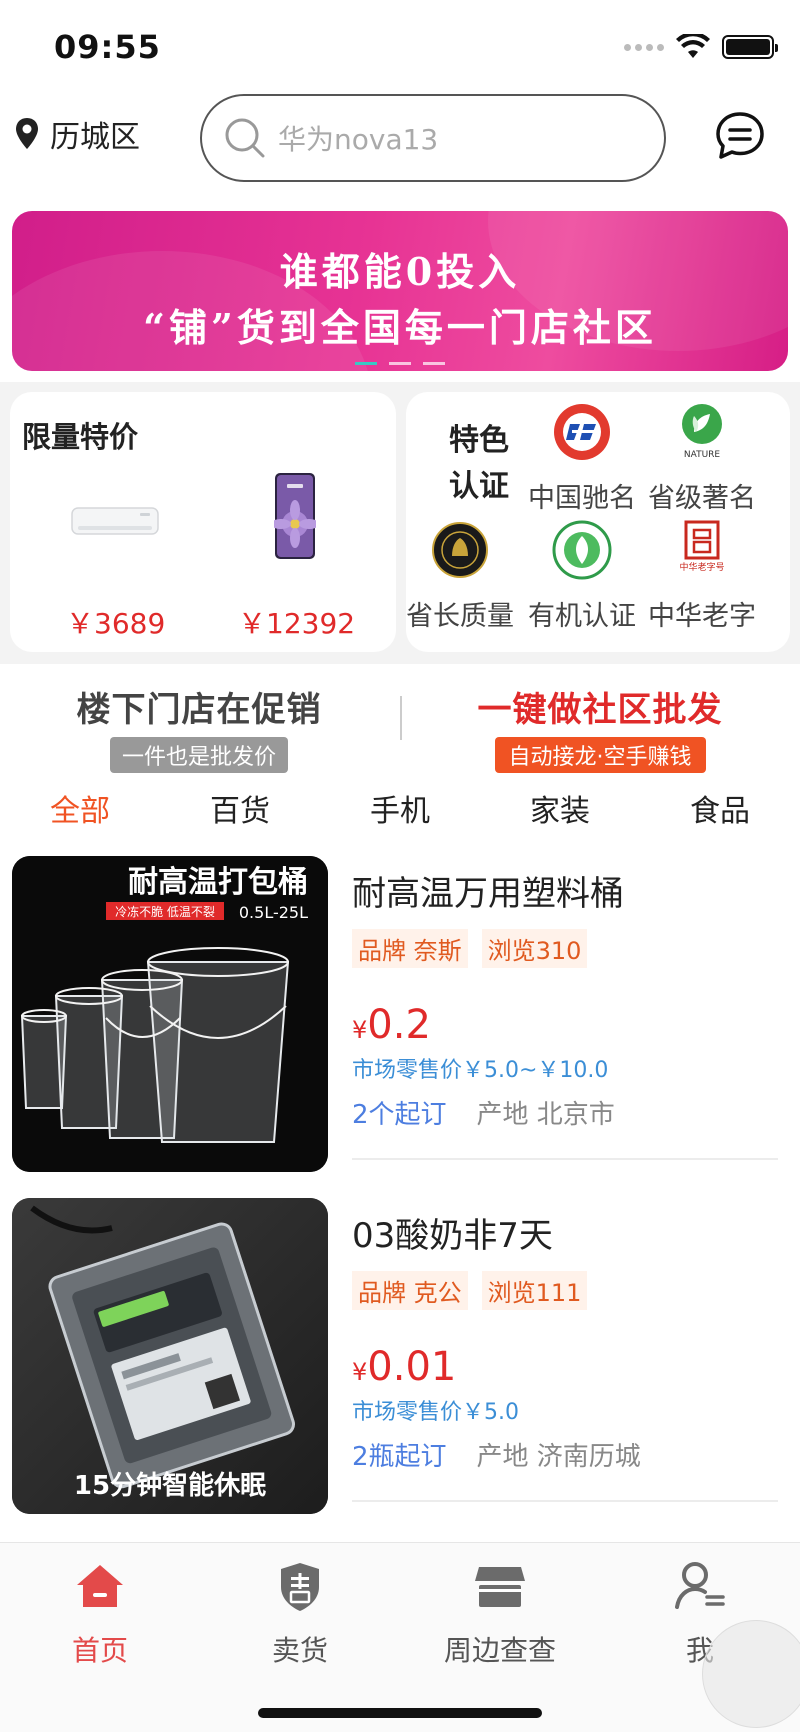 The image size is (800, 1732). Describe the element at coordinates (702, 432) in the screenshot. I see `nature-leaf-icon: NATURE` at that location.